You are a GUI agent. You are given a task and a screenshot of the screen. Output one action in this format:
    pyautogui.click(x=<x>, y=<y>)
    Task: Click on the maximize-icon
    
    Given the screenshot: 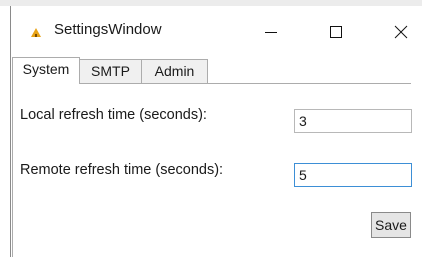 What is the action you would take?
    pyautogui.click(x=336, y=32)
    